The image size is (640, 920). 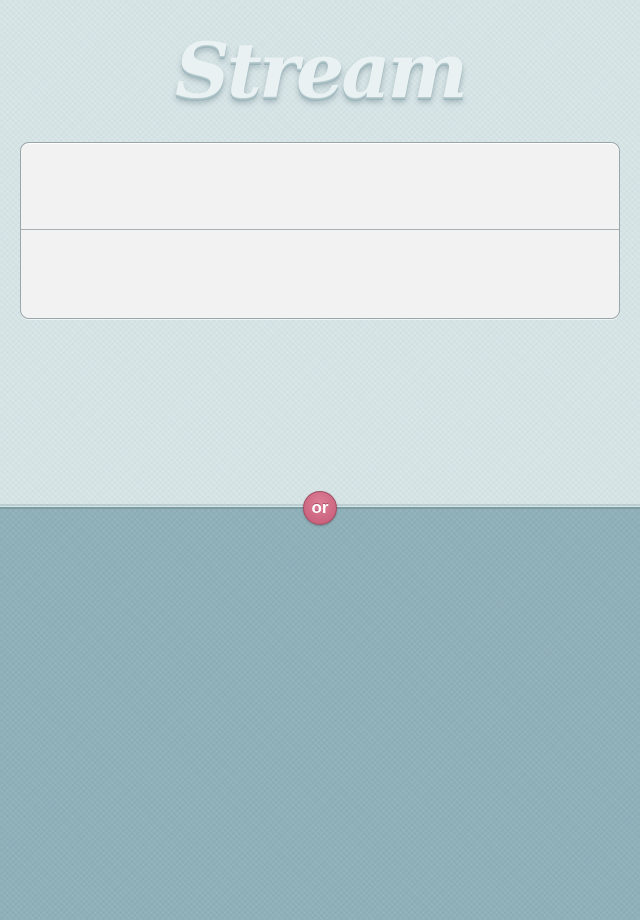 I want to click on or-divider-badge: or, so click(x=320, y=508).